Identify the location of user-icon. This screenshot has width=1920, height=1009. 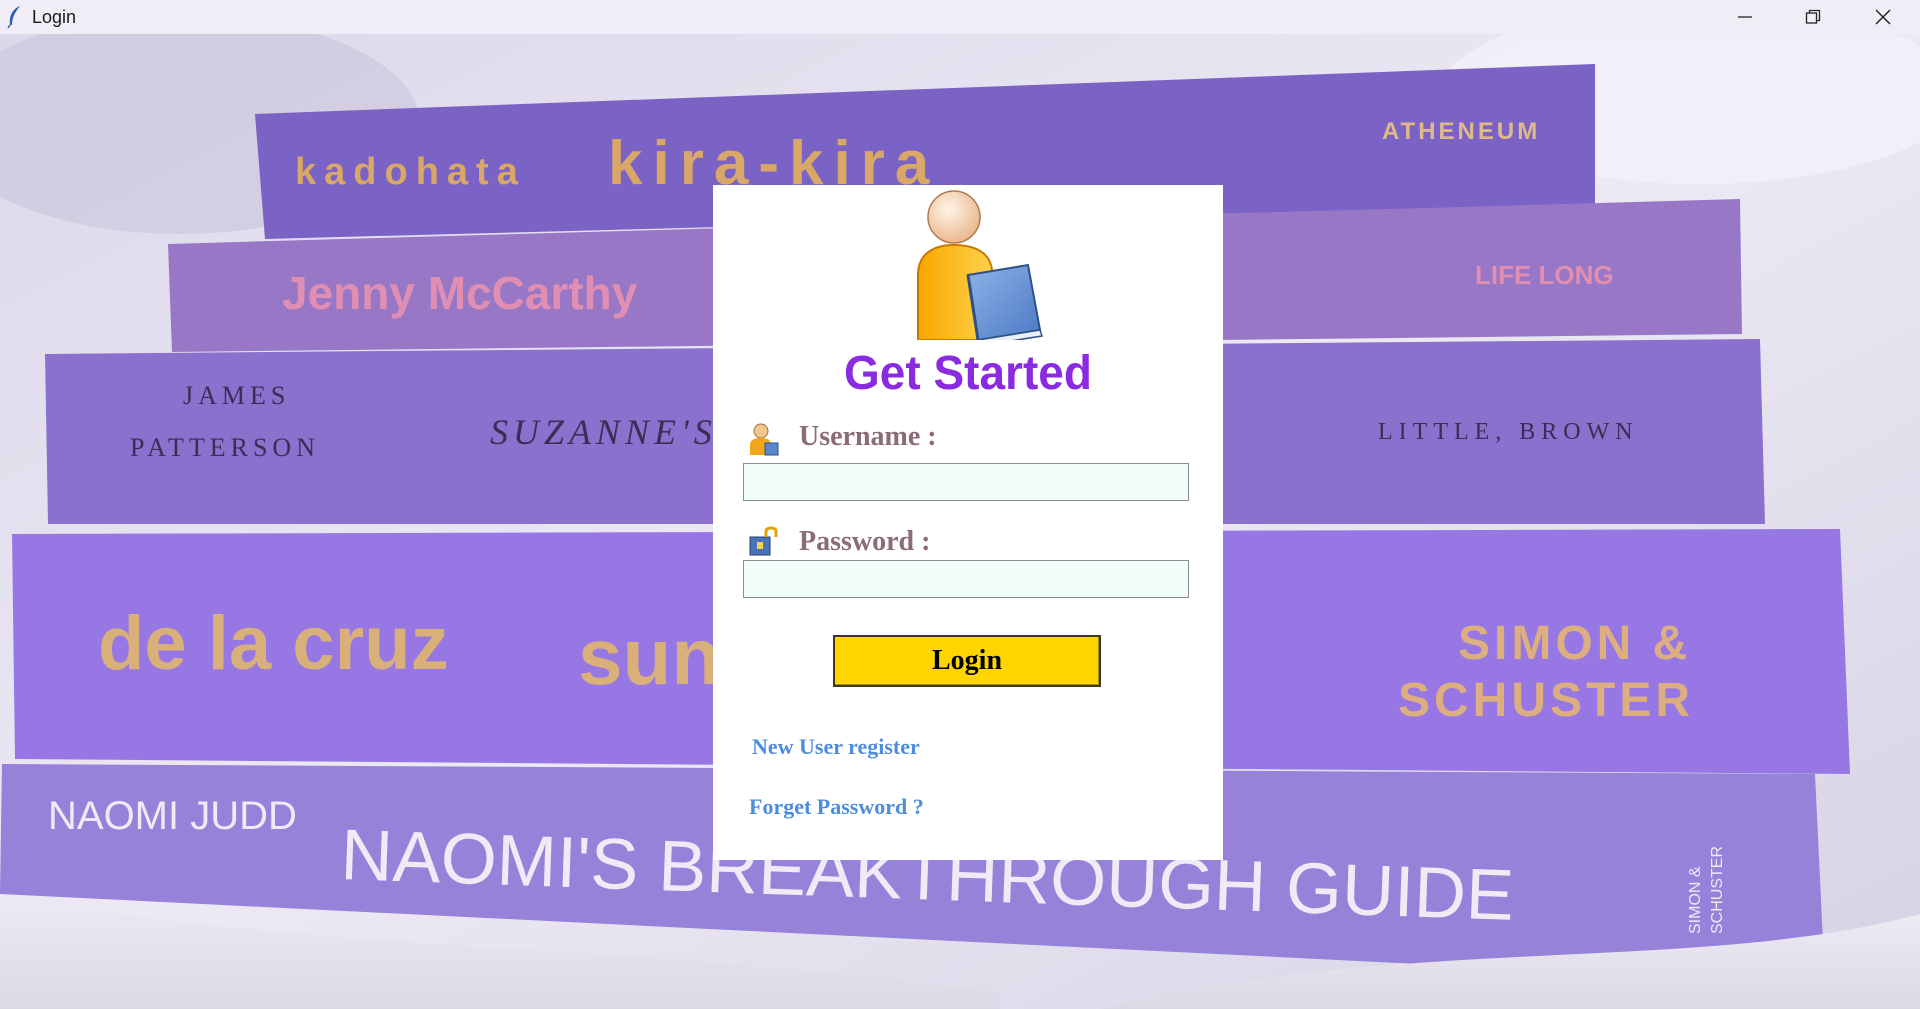
(764, 439).